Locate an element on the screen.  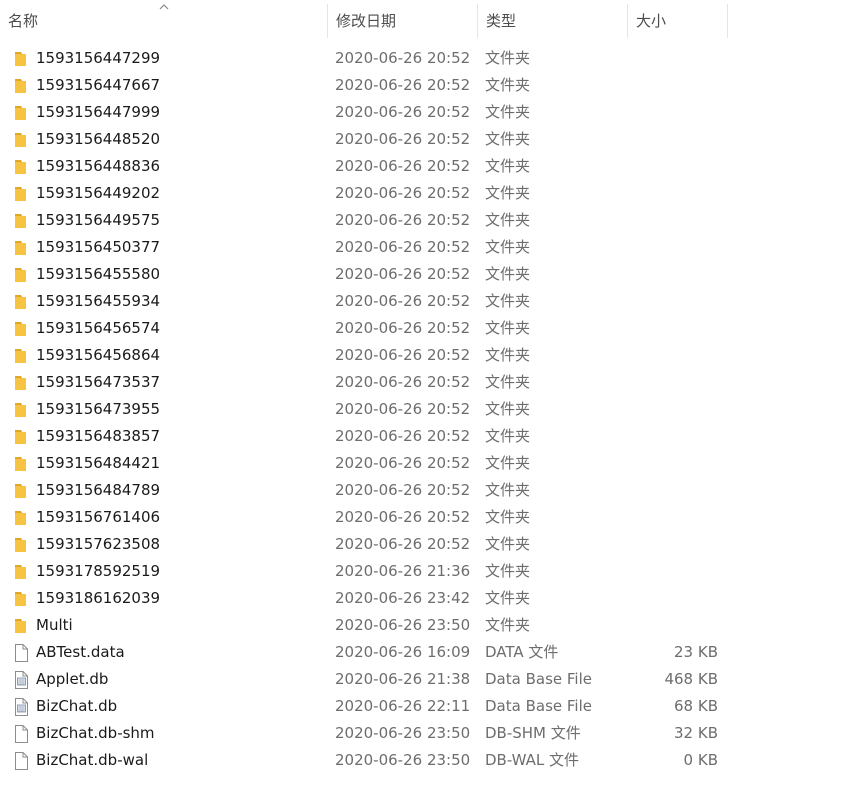
file-name: 1593156449202 is located at coordinates (98, 193).